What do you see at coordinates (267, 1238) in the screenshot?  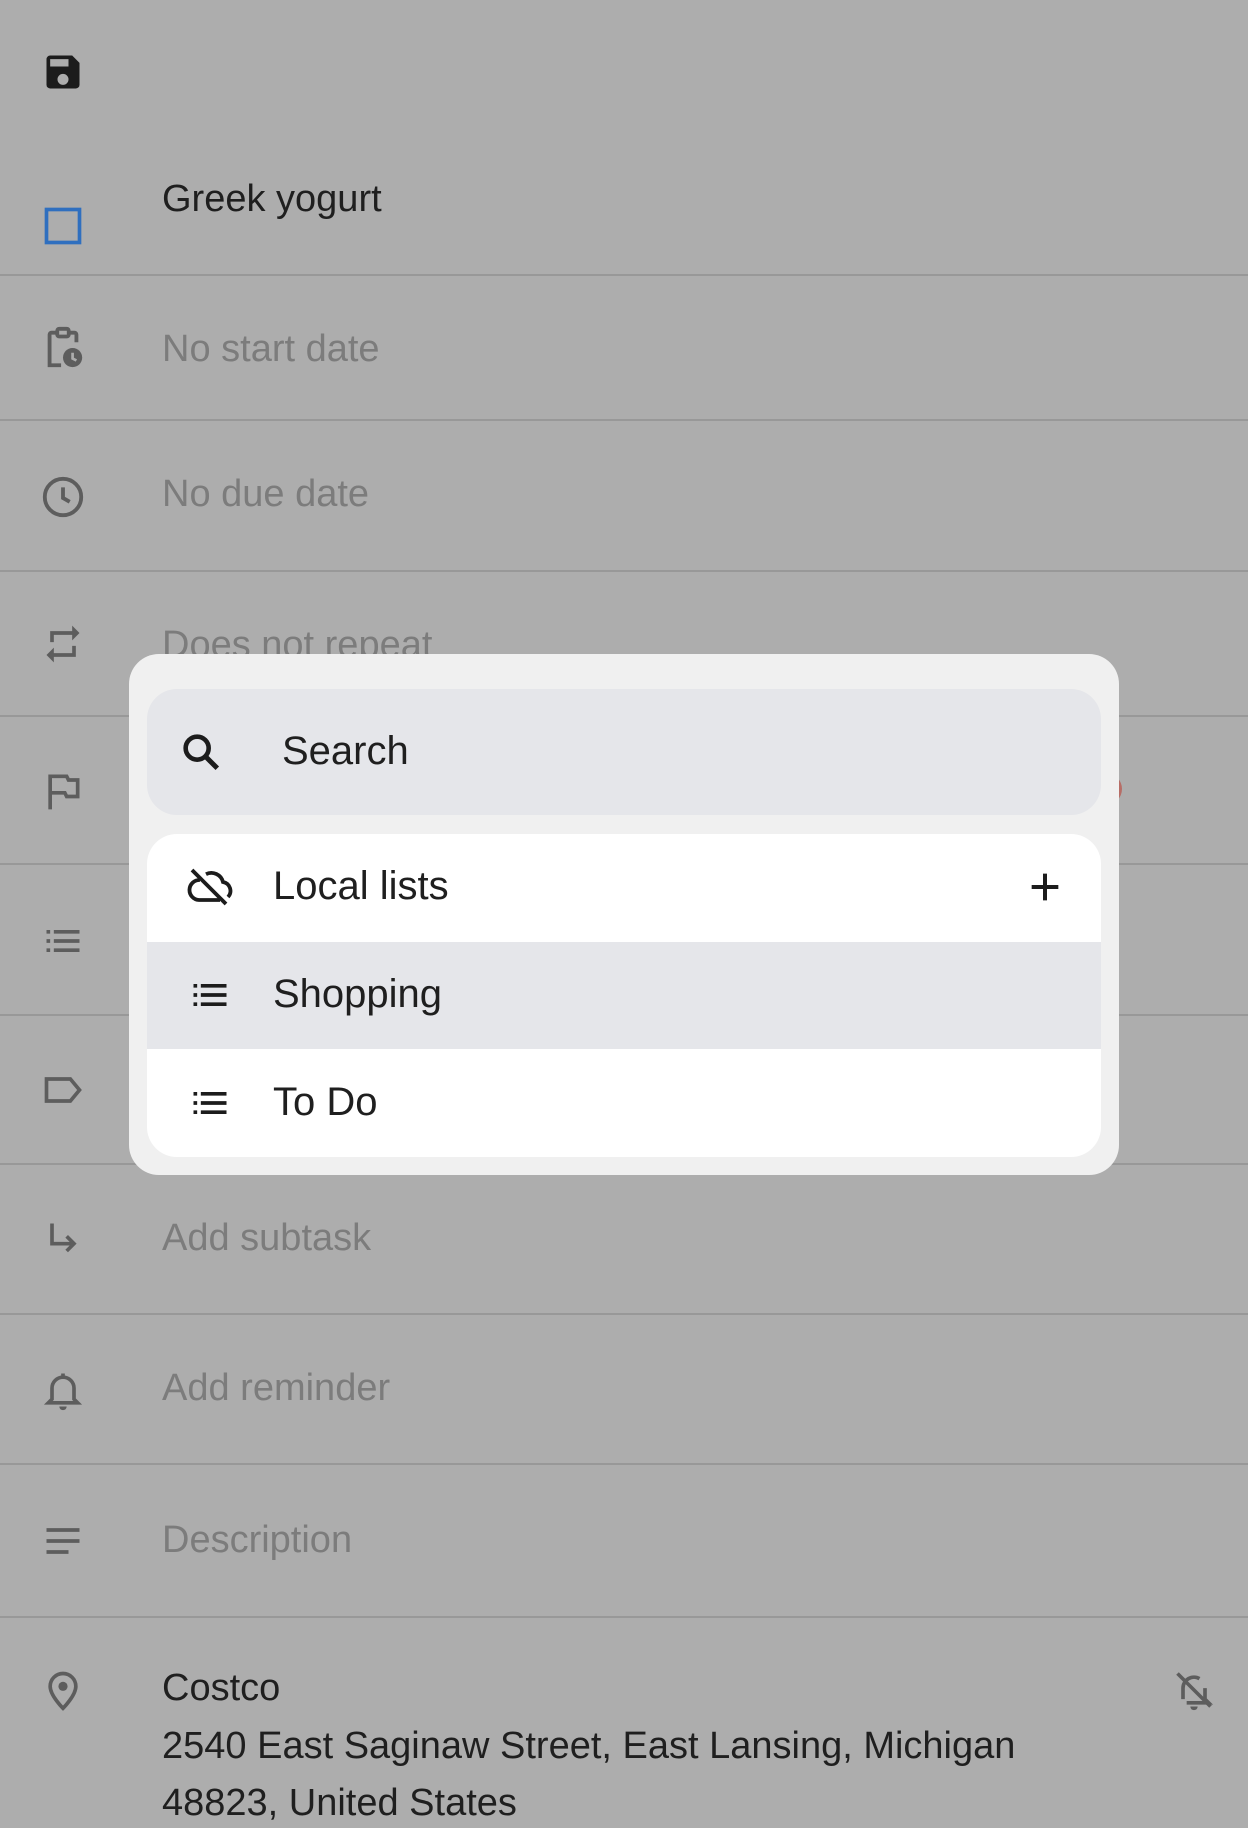 I see `add-subtask-text: Add subtask` at bounding box center [267, 1238].